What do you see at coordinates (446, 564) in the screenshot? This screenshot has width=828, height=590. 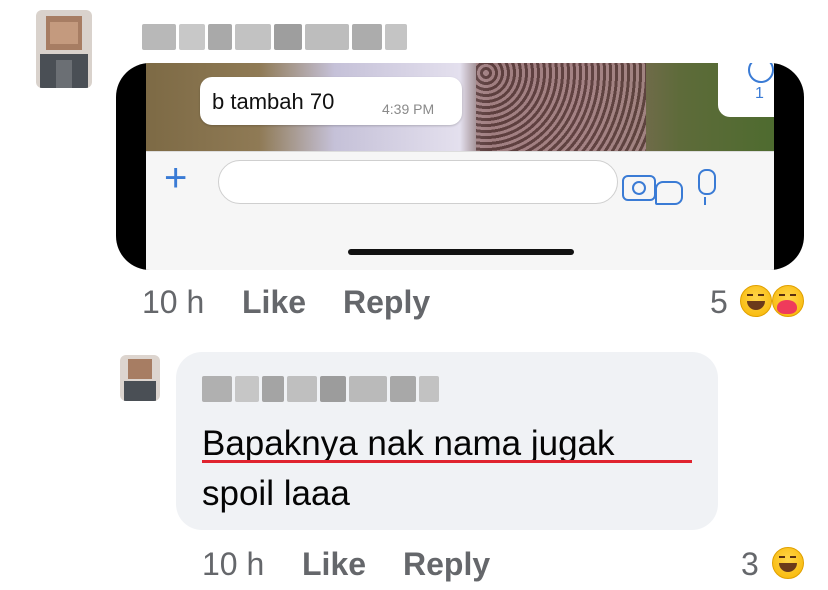 I see `reply-reply-button: Reply` at bounding box center [446, 564].